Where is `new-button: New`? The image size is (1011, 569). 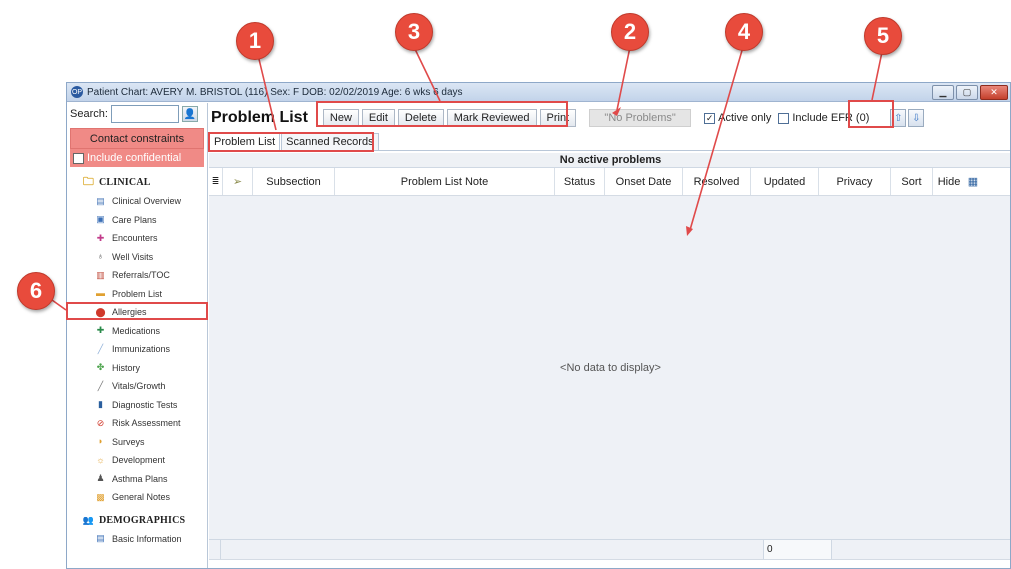
new-button: New is located at coordinates (340, 118).